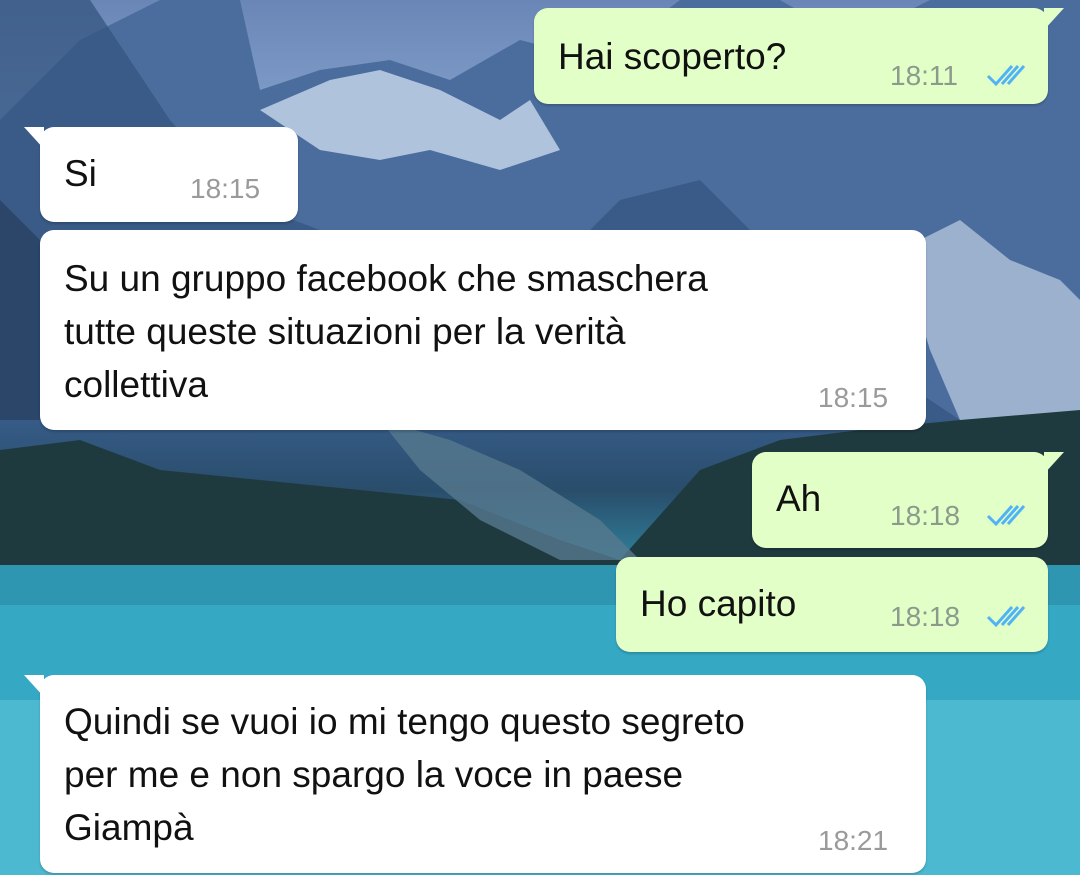  I want to click on message-bubble-outgoing: Hai scoperto? 18:11, so click(799, 56).